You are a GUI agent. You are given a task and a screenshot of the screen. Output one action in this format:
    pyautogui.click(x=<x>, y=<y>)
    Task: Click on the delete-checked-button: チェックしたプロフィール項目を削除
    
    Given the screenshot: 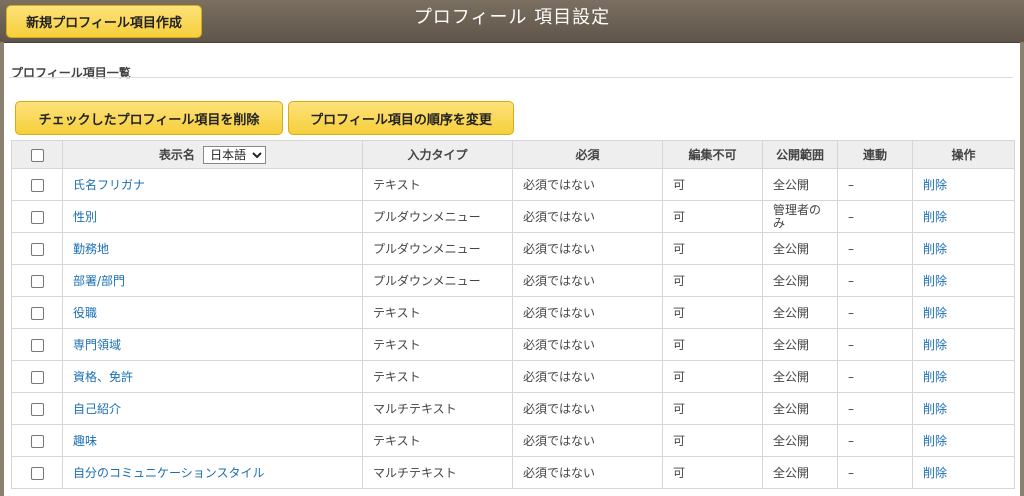 What is the action you would take?
    pyautogui.click(x=149, y=118)
    